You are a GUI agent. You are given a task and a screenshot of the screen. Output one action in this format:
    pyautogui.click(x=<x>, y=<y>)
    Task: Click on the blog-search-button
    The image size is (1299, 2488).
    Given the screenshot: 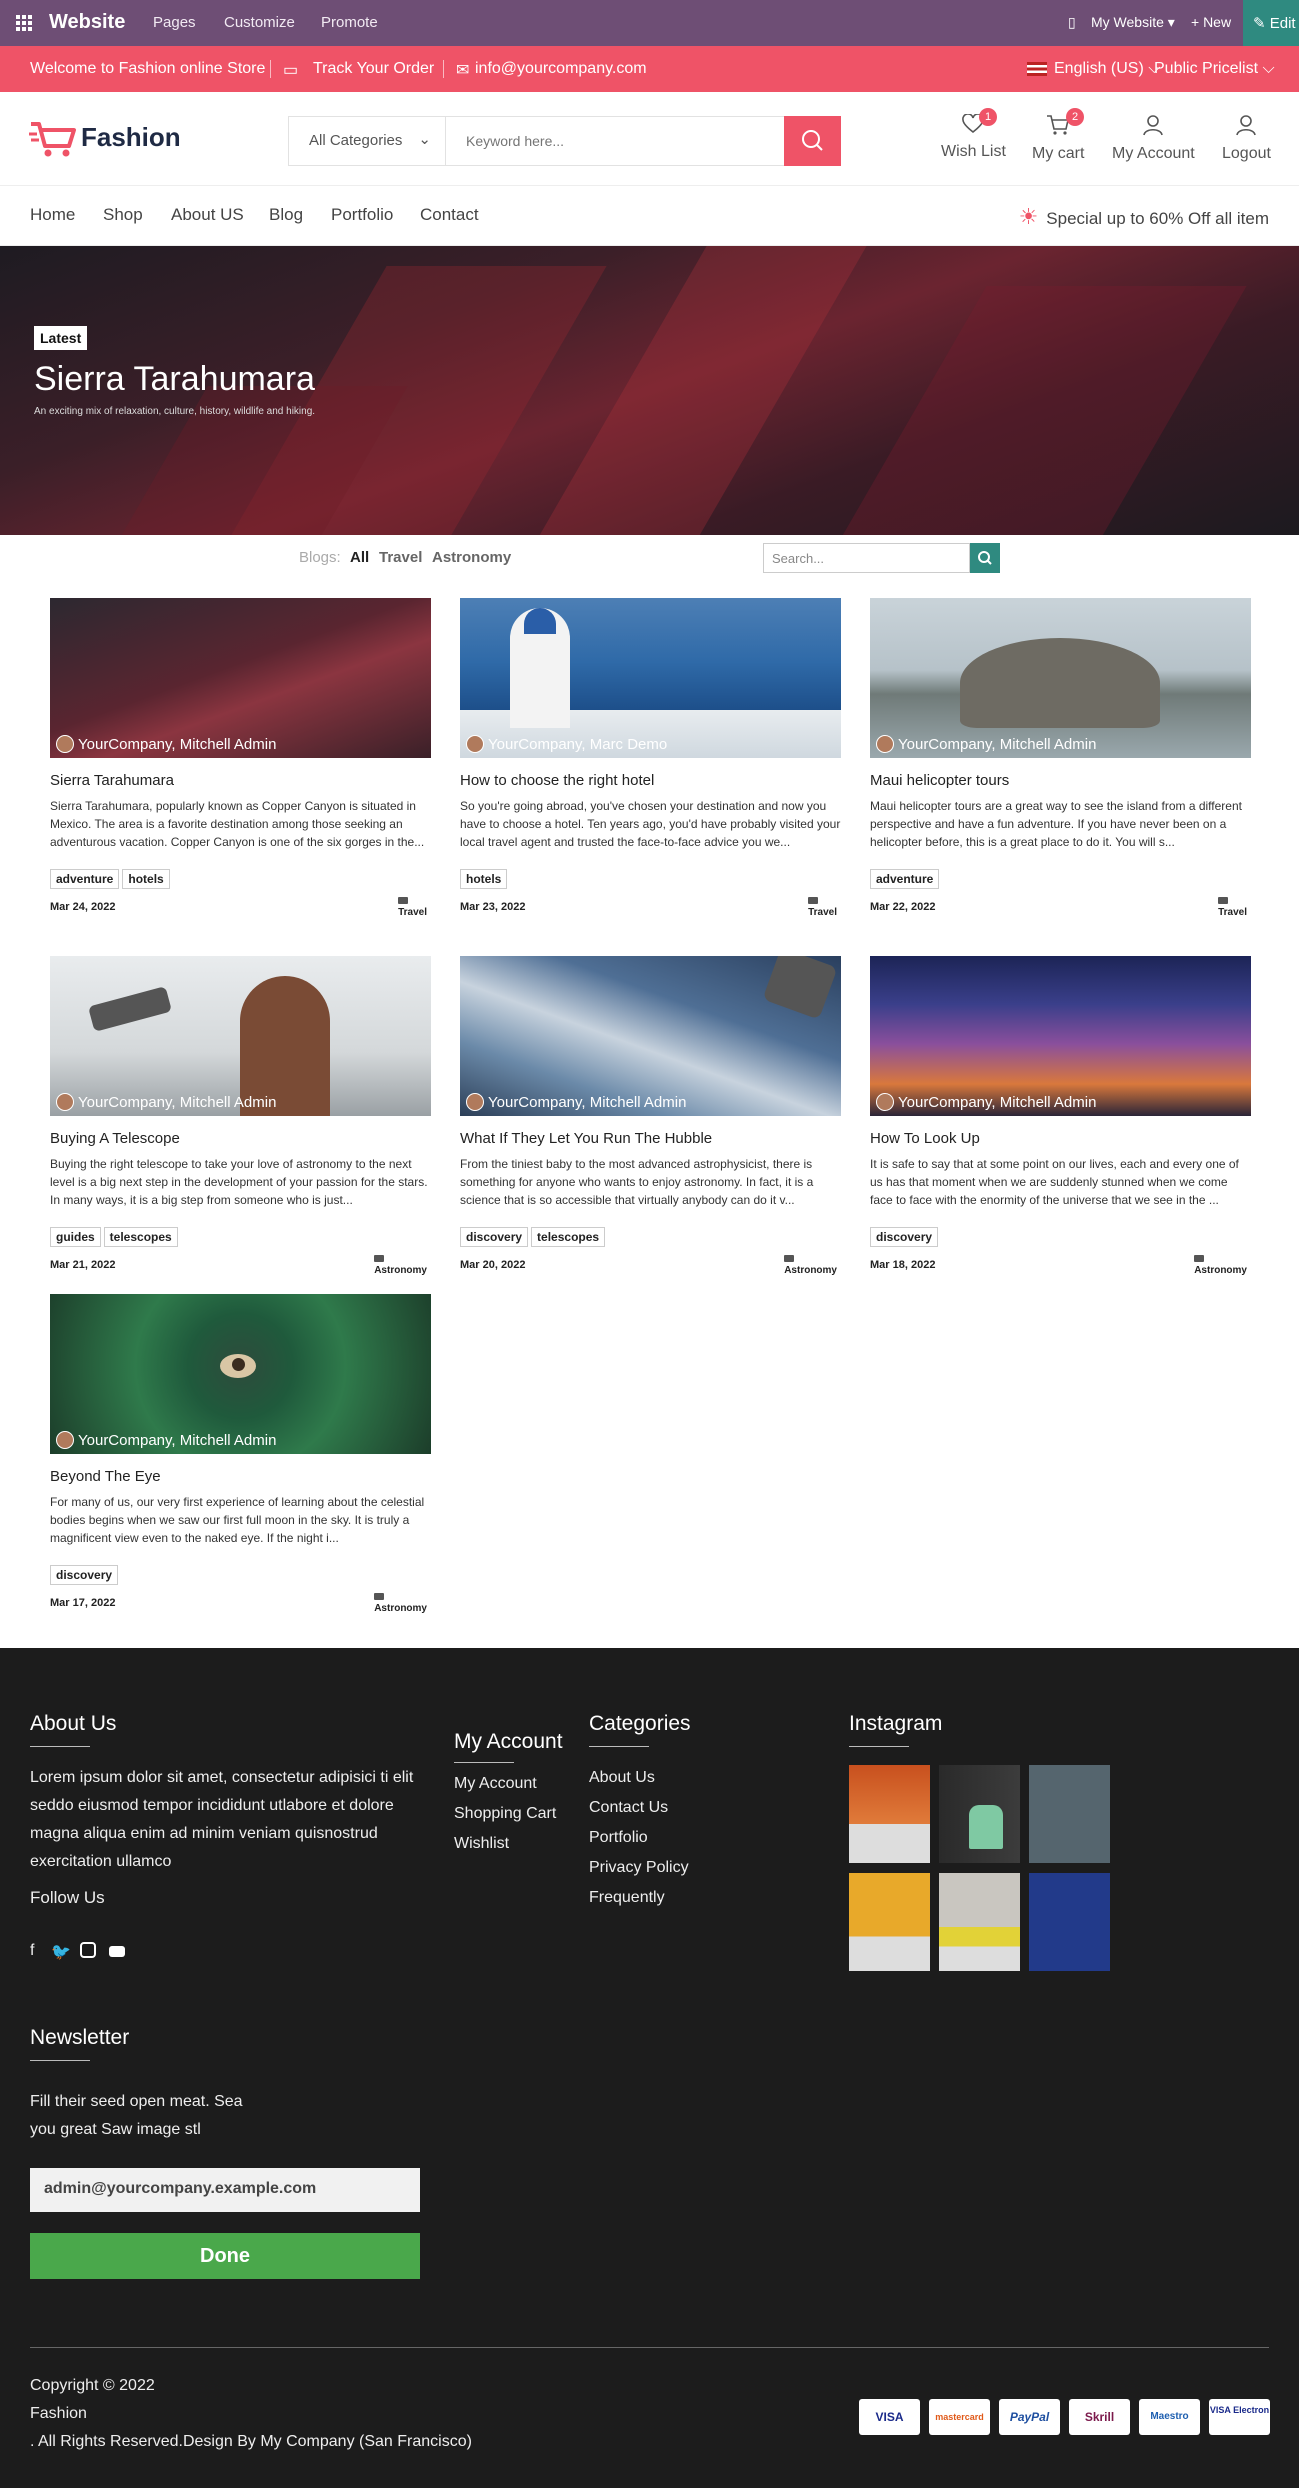 What is the action you would take?
    pyautogui.click(x=985, y=558)
    